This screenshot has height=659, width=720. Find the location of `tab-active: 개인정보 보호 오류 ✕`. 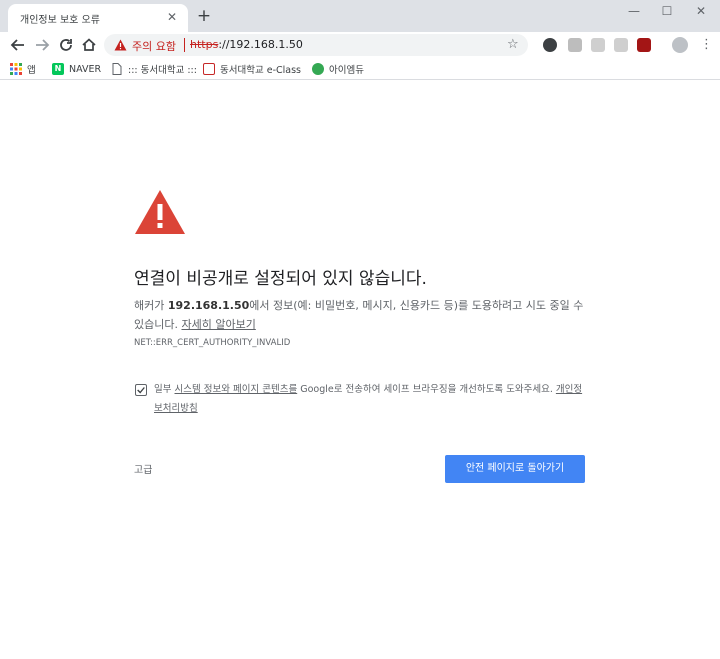

tab-active: 개인정보 보호 오류 ✕ is located at coordinates (98, 18).